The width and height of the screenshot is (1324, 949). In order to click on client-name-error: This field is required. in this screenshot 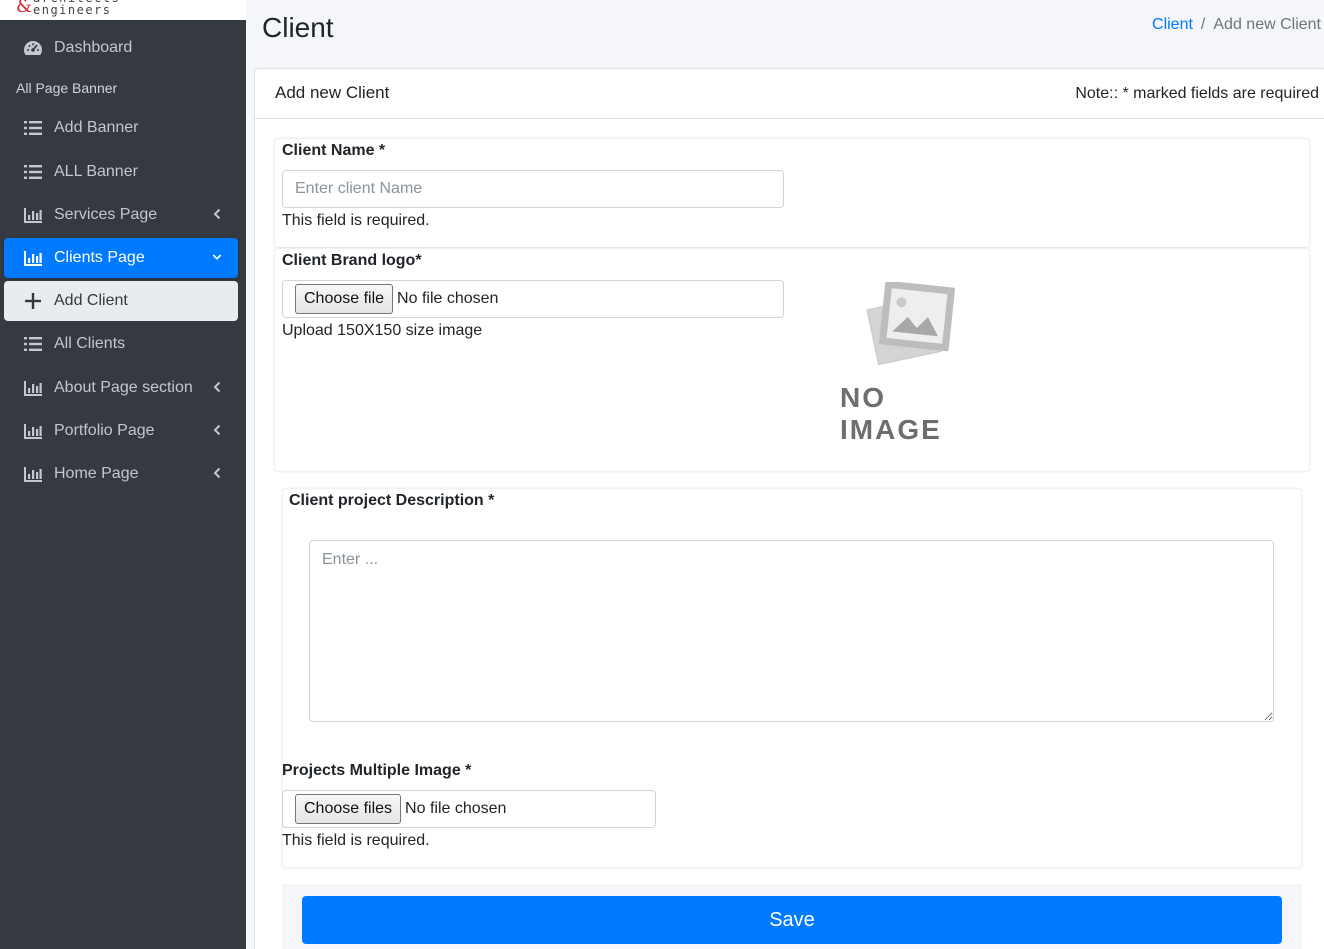, I will do `click(356, 220)`.